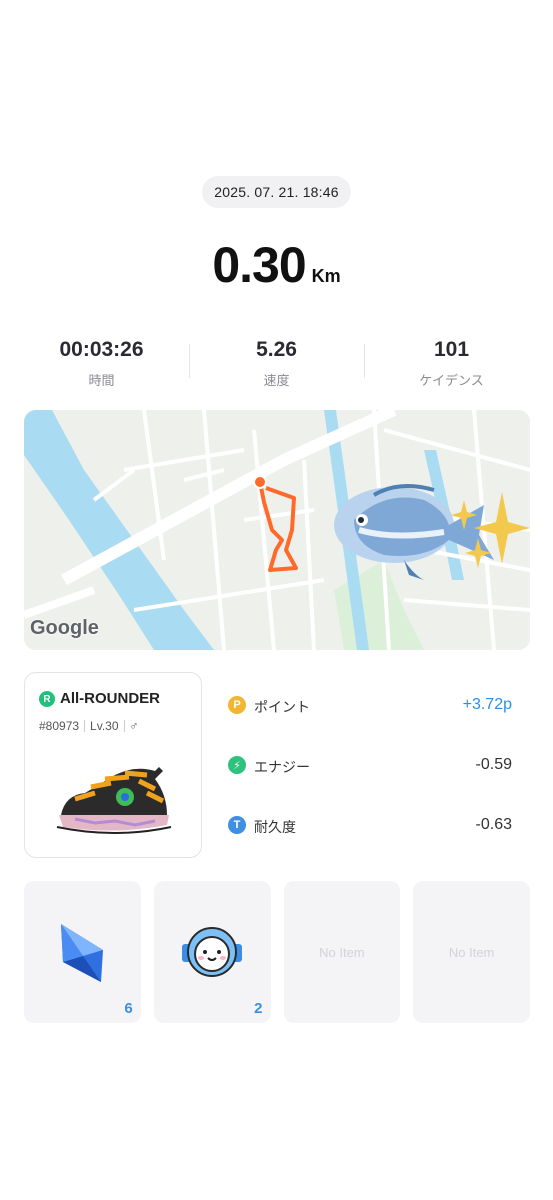  I want to click on stat-label: 速度, so click(276, 380).